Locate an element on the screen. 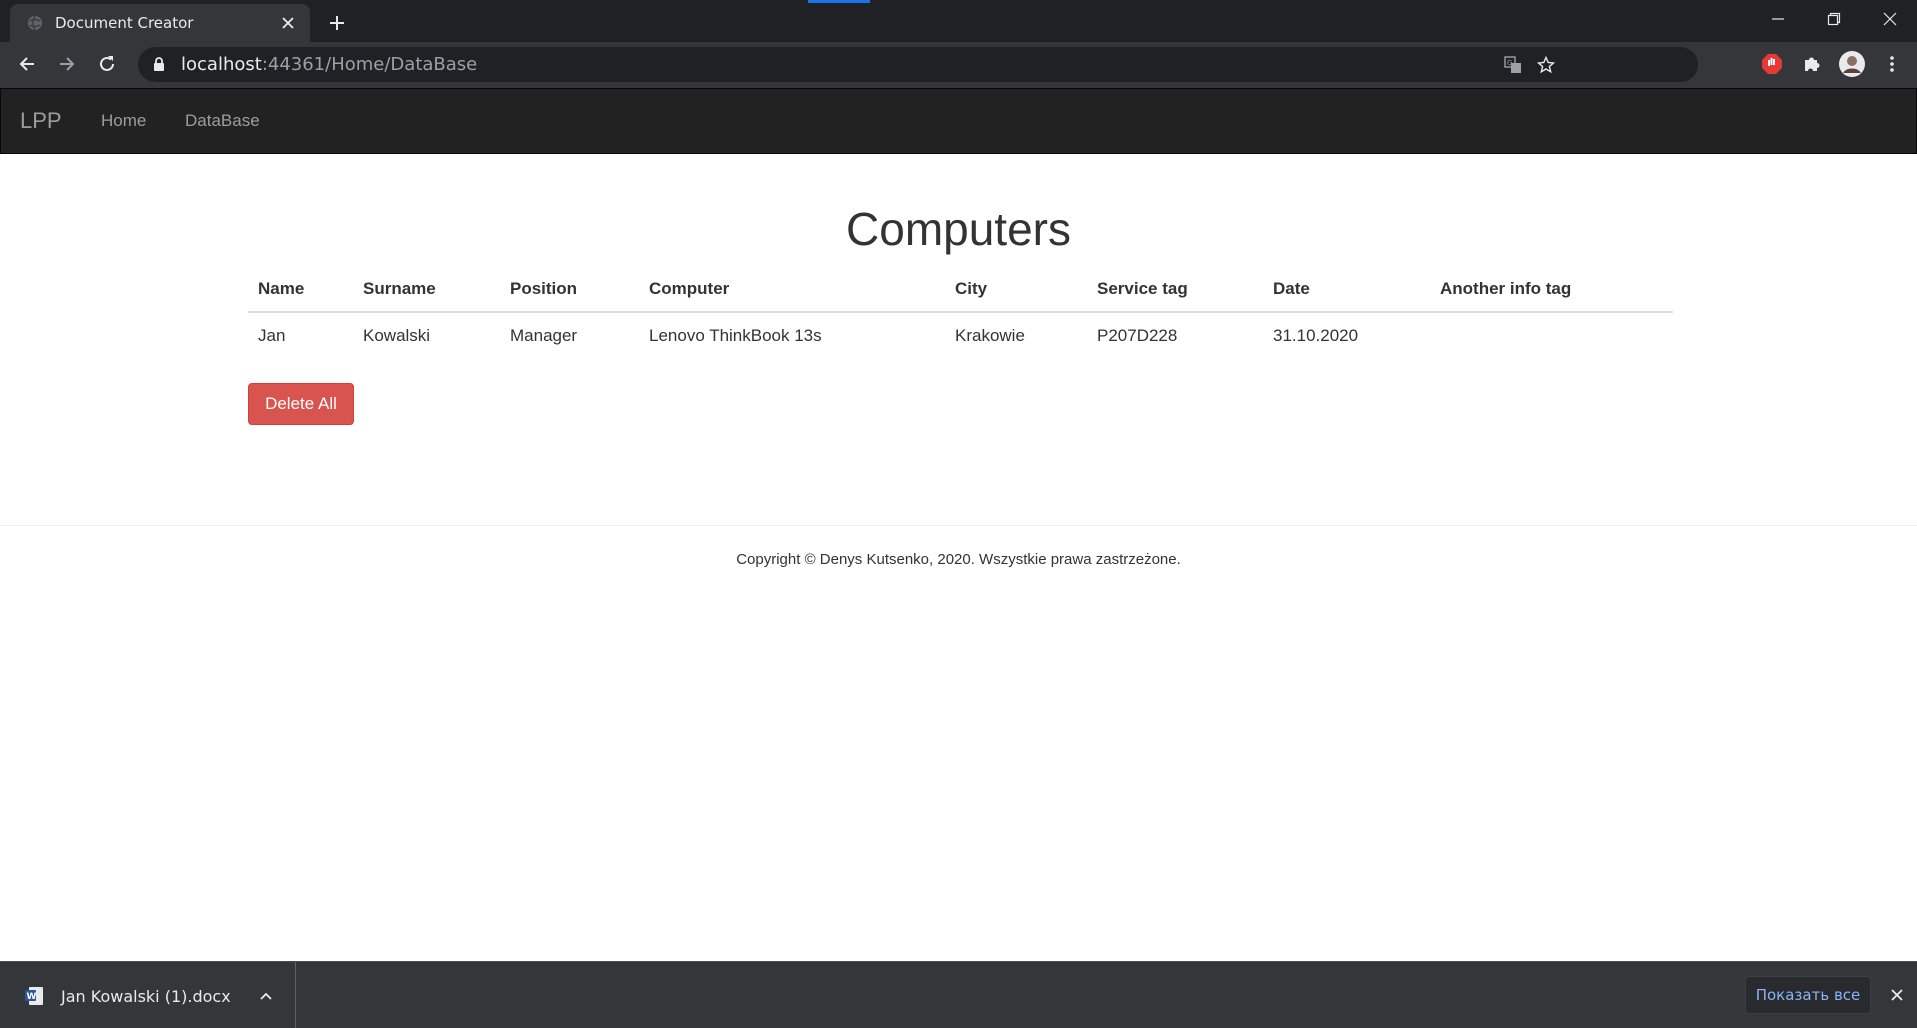 The height and width of the screenshot is (1028, 1917). reload-button is located at coordinates (107, 64).